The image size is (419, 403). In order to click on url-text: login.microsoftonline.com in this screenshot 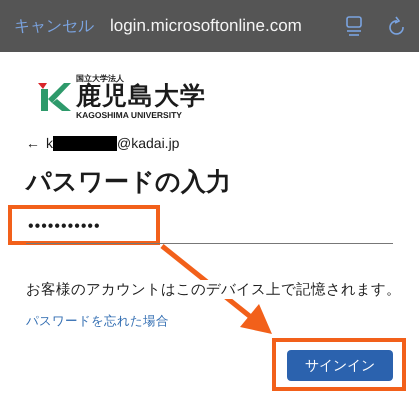, I will do `click(206, 26)`.